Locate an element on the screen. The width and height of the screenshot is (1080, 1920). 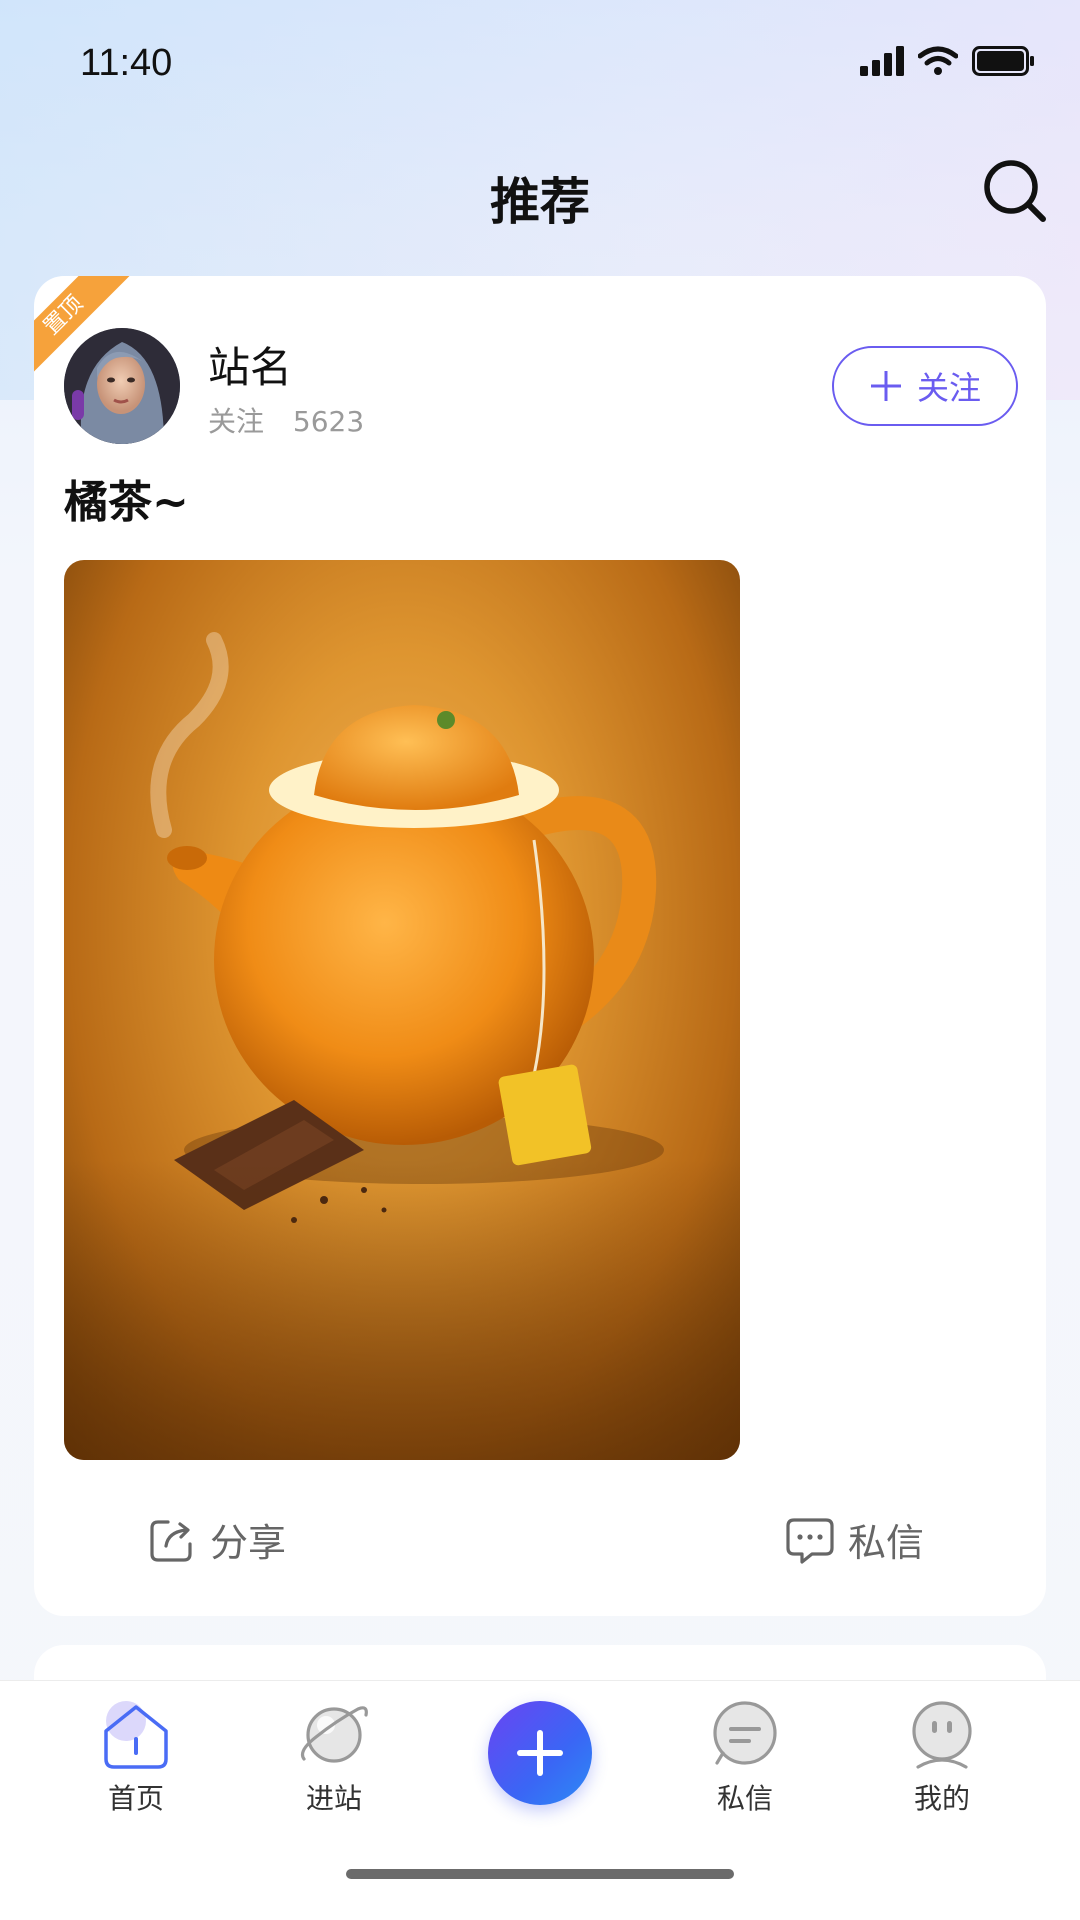
follow-stats: 关注 5623 is located at coordinates (296, 420).